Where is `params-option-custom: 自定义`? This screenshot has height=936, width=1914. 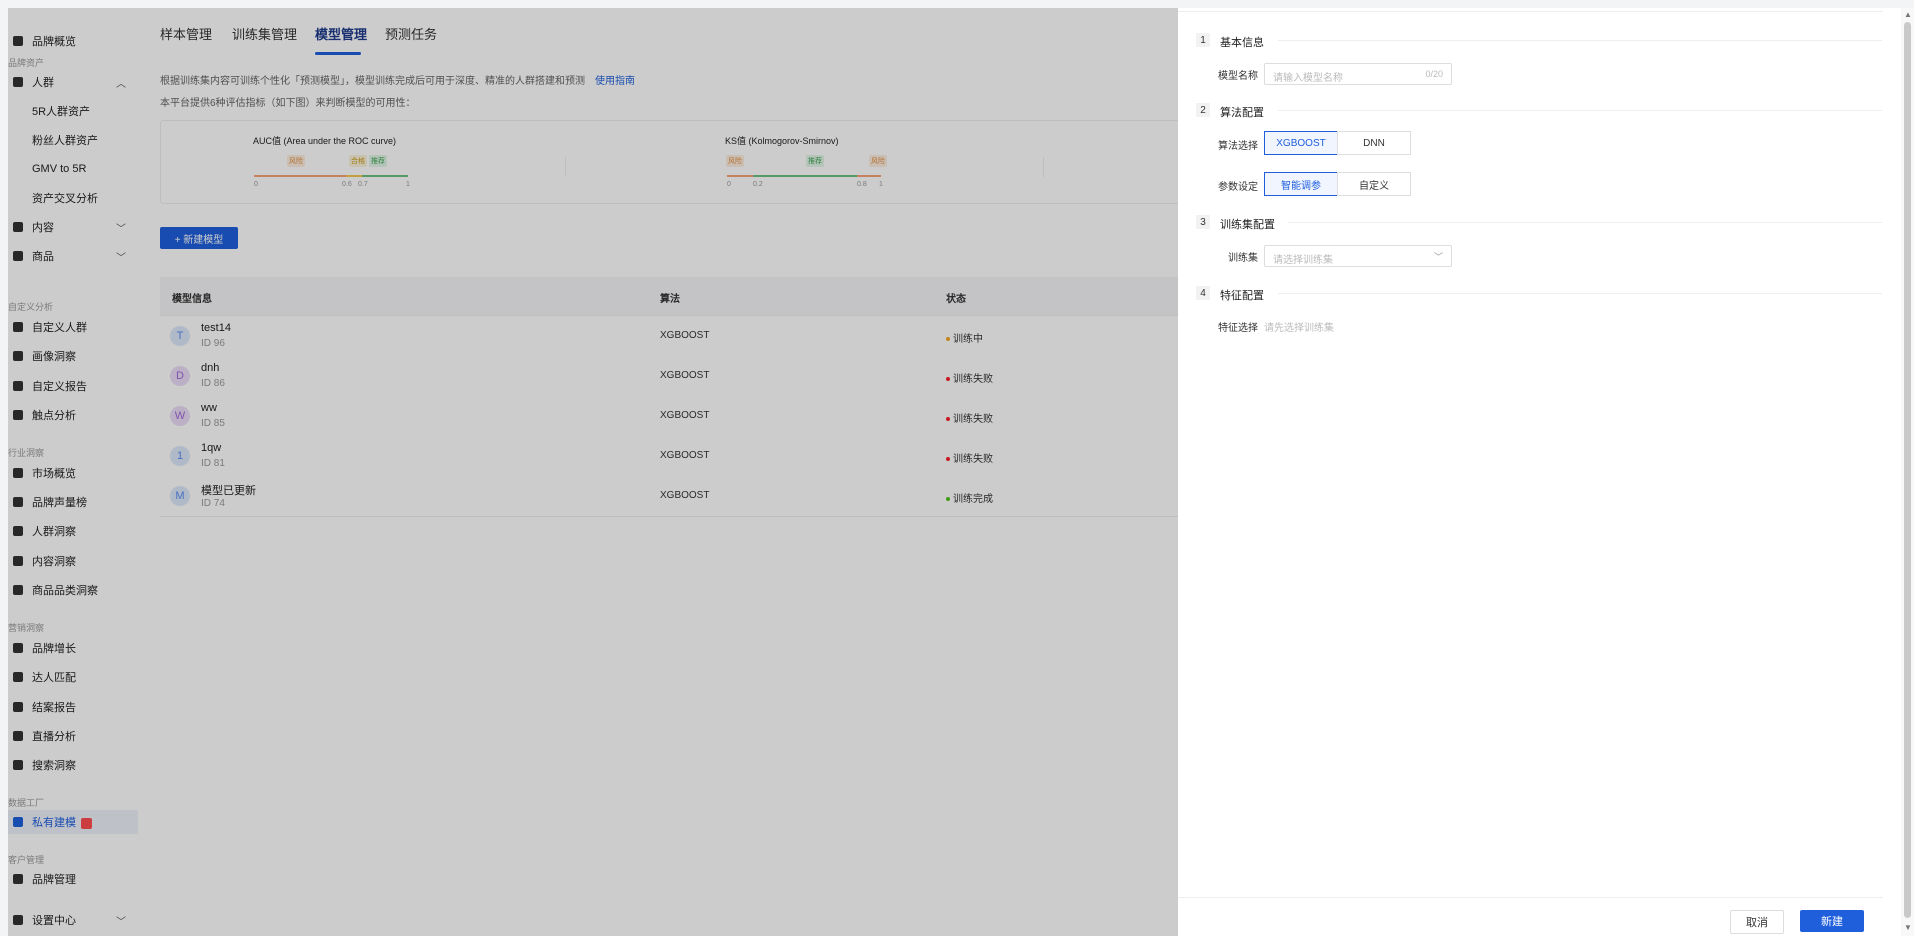
params-option-custom: 自定义 is located at coordinates (1374, 184).